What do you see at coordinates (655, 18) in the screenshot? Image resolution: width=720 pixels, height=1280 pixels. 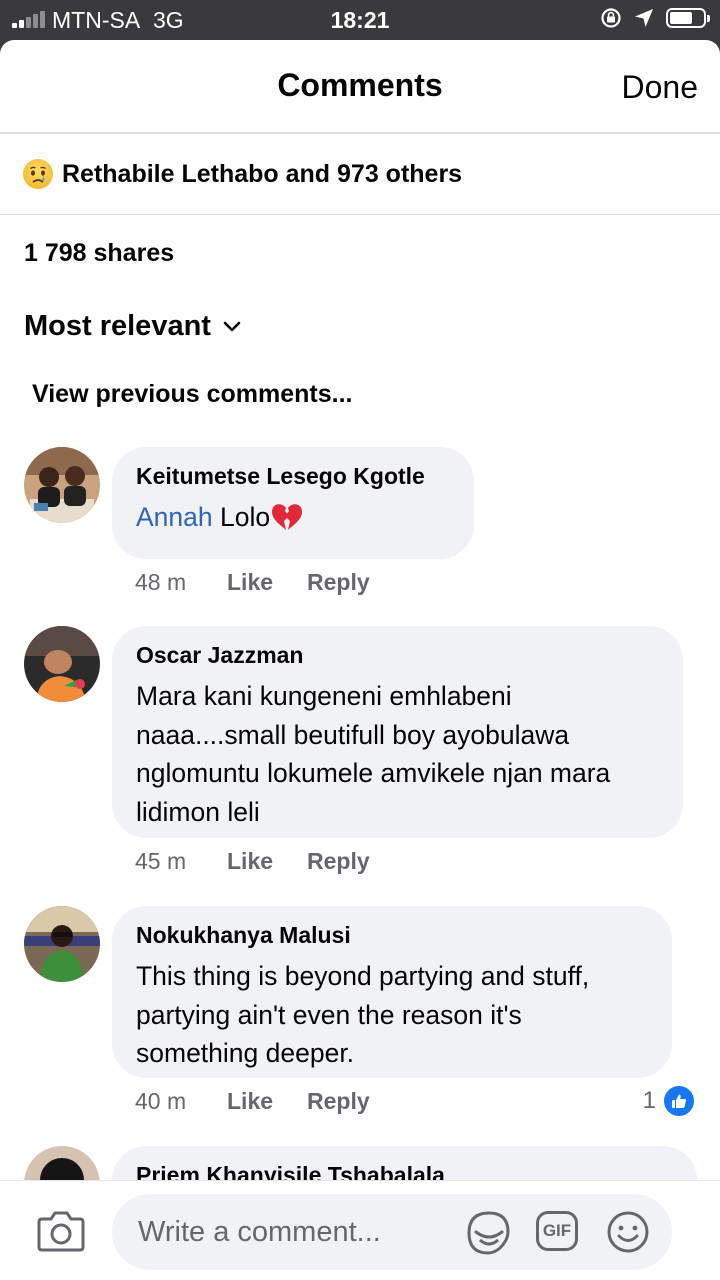 I see `status-icons` at bounding box center [655, 18].